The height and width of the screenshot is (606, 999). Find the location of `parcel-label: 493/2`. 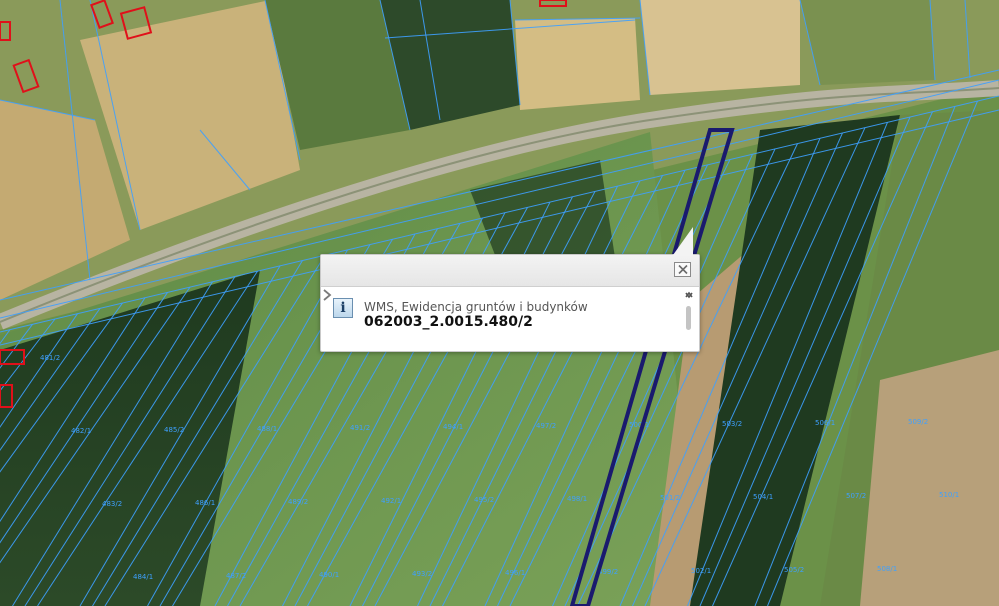

parcel-label: 493/2 is located at coordinates (422, 574).